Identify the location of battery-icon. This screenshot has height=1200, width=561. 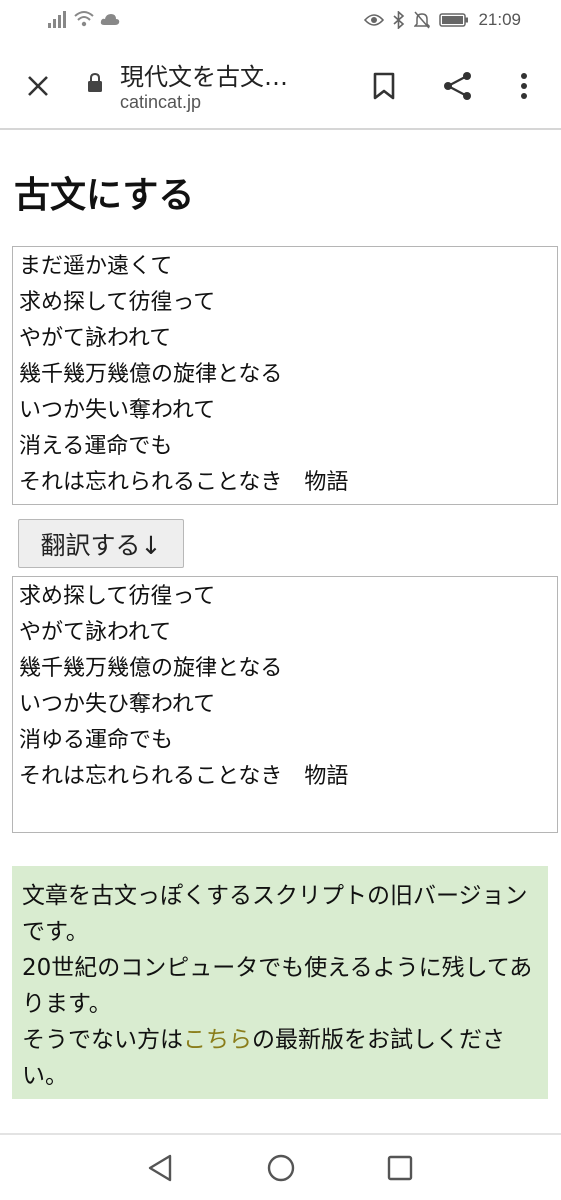
(454, 20).